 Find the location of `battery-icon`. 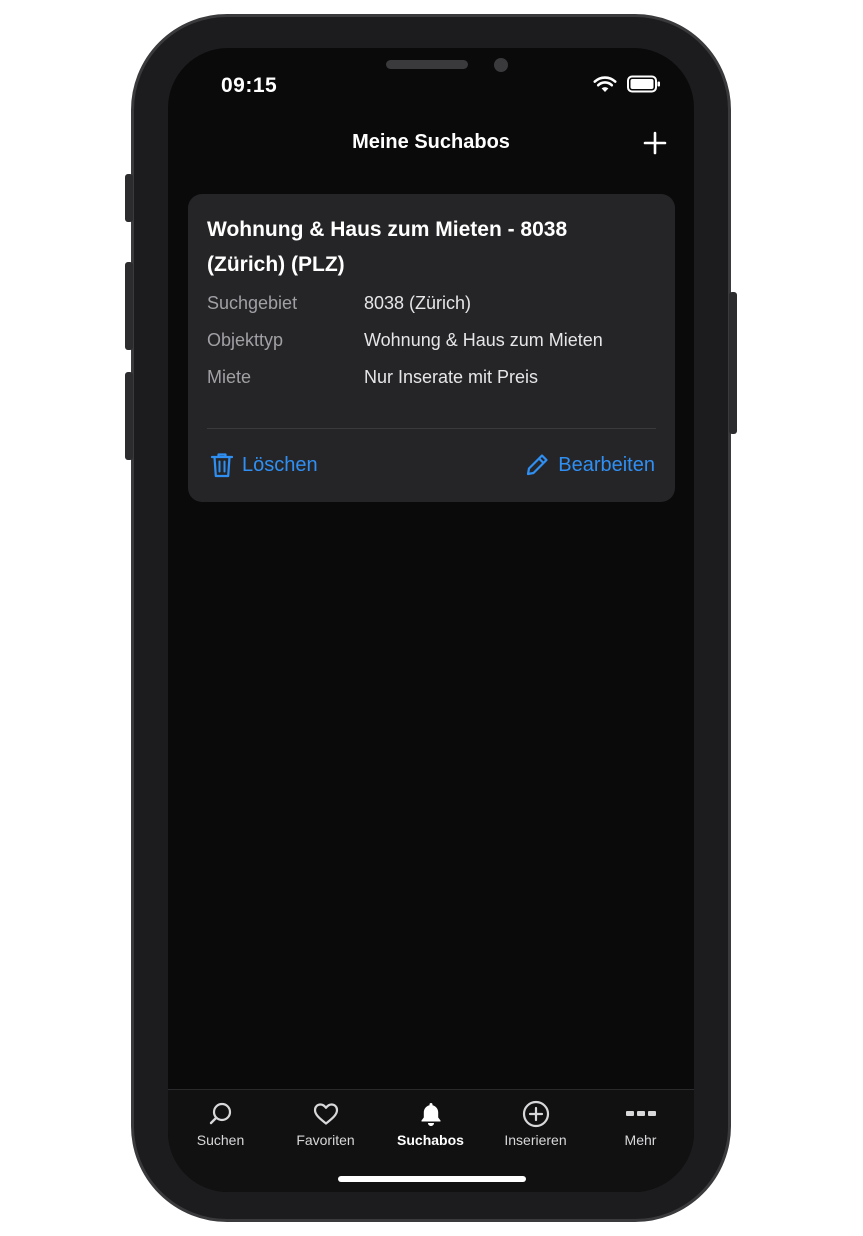

battery-icon is located at coordinates (644, 86).